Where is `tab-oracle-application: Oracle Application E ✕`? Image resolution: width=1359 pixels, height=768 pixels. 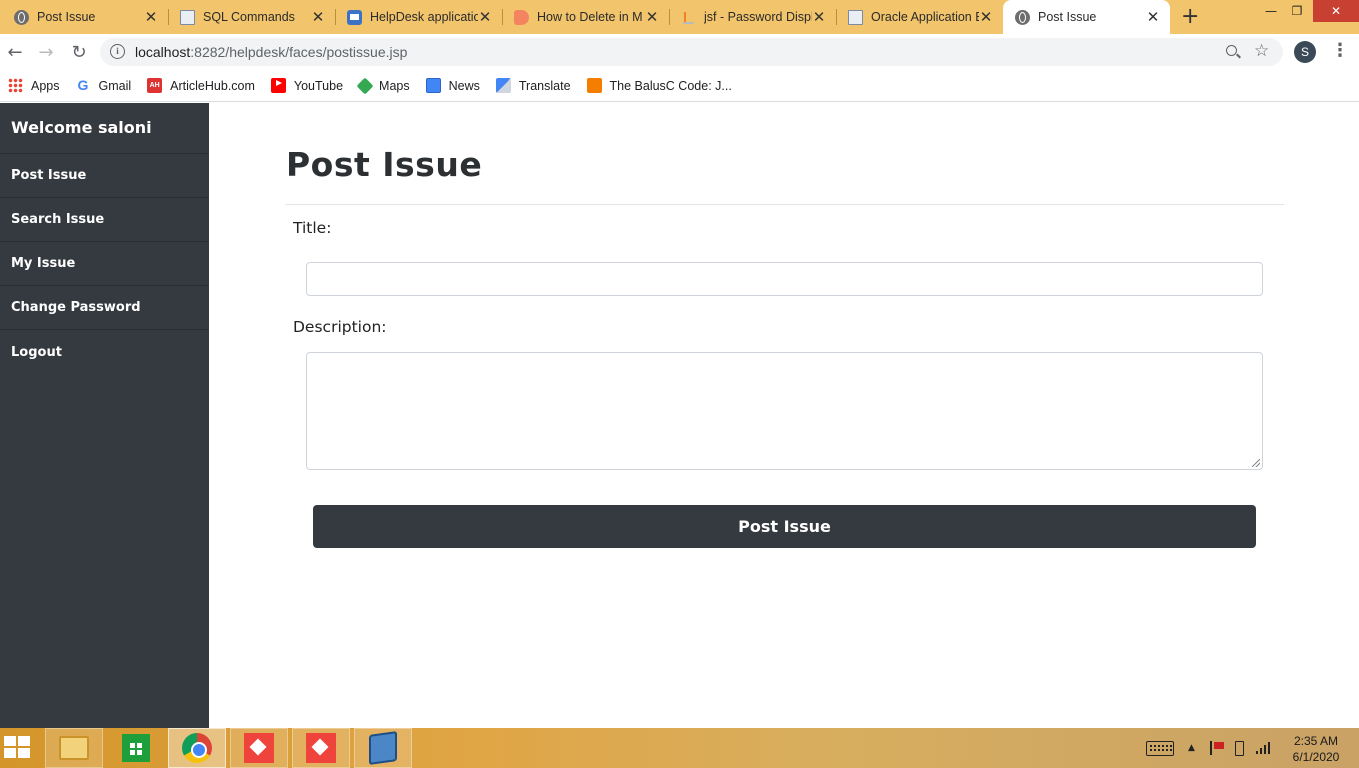
tab-oracle-application: Oracle Application E ✕ is located at coordinates (919, 17).